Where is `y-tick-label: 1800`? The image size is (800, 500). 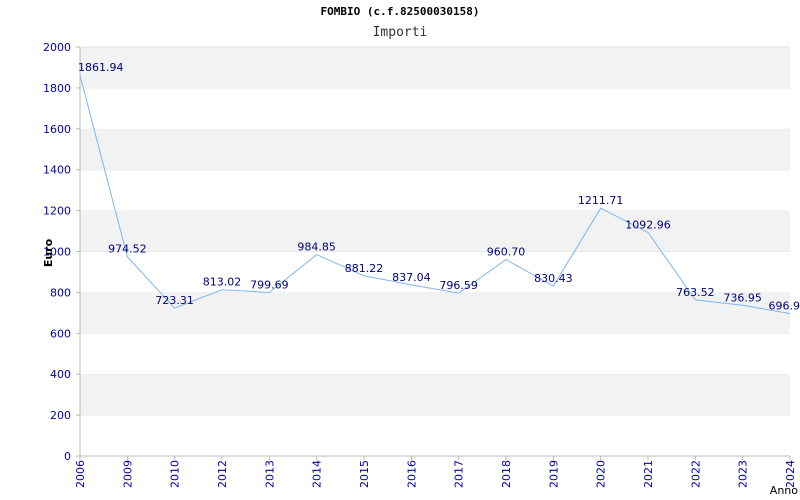
y-tick-label: 1800 is located at coordinates (57, 88).